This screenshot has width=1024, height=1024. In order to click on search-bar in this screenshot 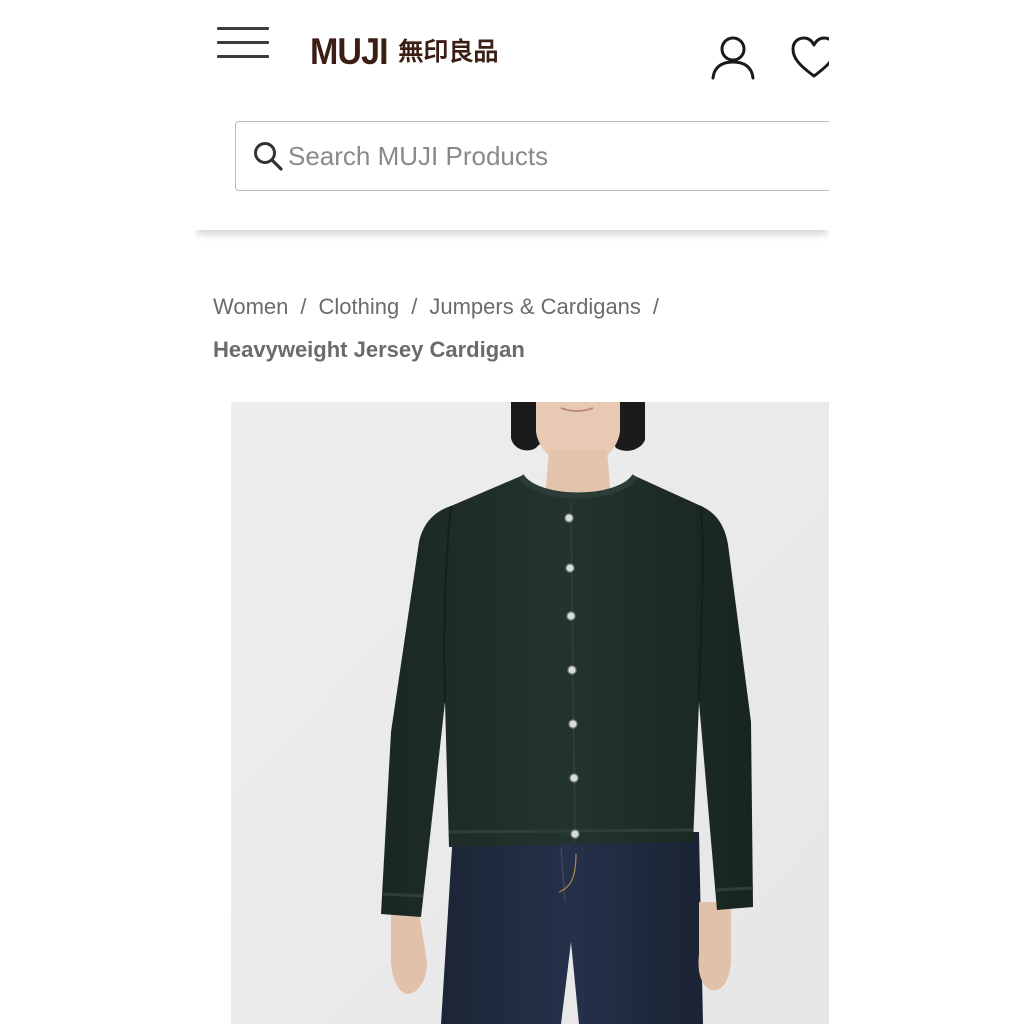, I will do `click(532, 156)`.